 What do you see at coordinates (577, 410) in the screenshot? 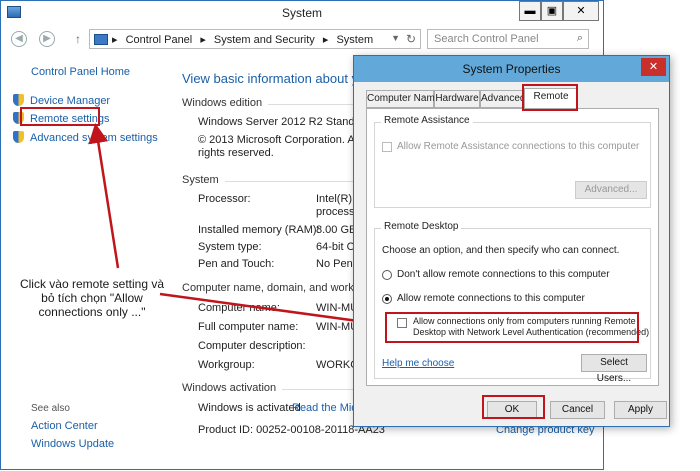
I see `cancel-button: Cancel` at bounding box center [577, 410].